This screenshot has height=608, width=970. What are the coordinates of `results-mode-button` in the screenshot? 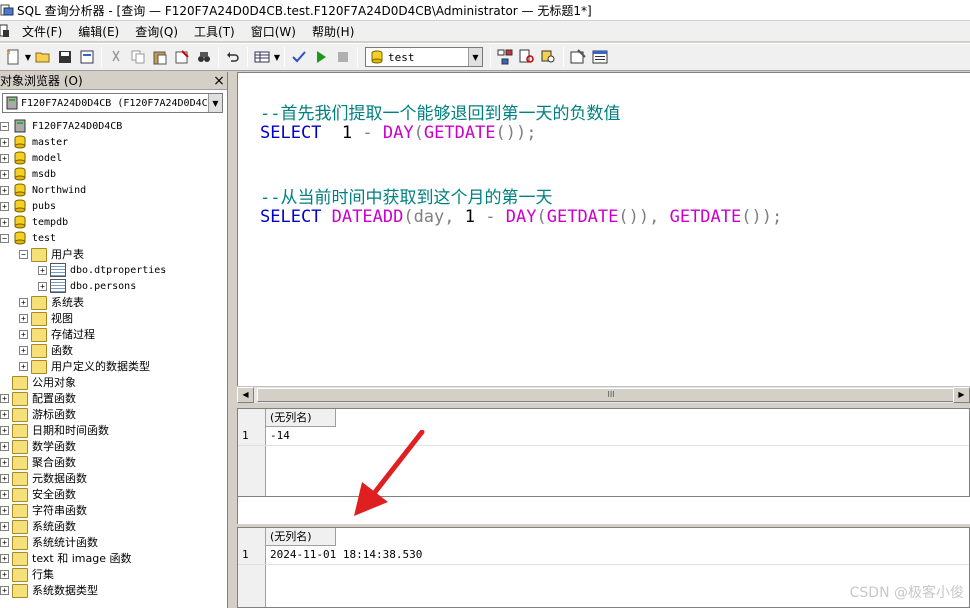 It's located at (262, 57).